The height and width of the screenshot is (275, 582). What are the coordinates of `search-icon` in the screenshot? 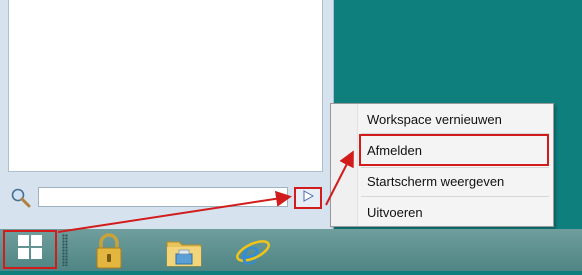 It's located at (21, 198).